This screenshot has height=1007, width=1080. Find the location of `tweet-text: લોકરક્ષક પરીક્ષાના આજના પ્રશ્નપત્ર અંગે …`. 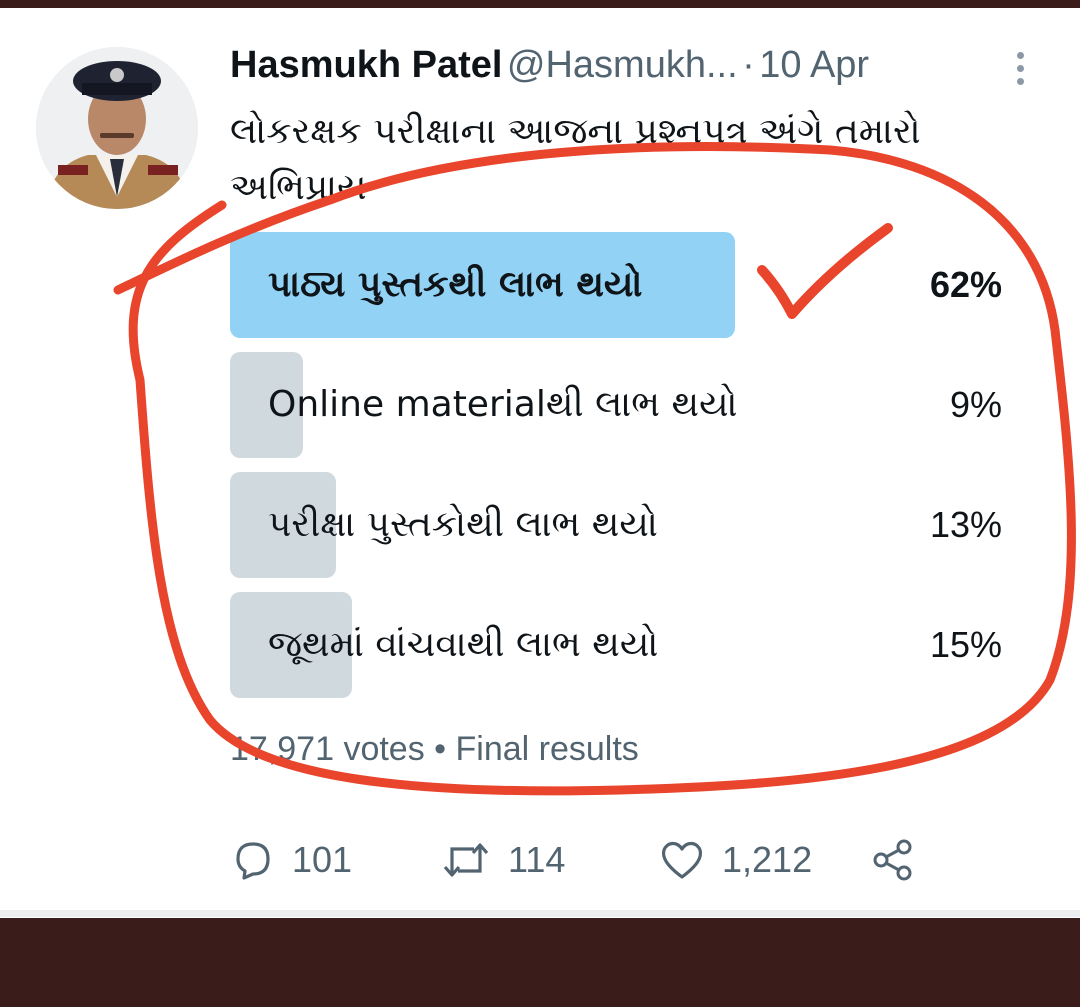

tweet-text: લોકરક્ષક પરીક્ષાના આજના પ્રશ્નપત્ર અંગે … is located at coordinates (575, 159).